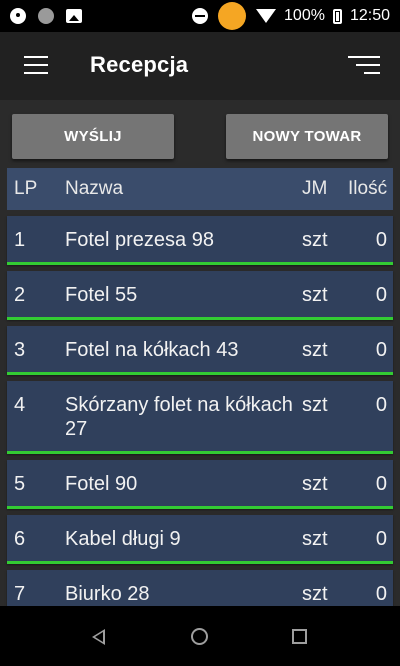 This screenshot has height=666, width=400. Describe the element at coordinates (304, 15) in the screenshot. I see `battery-percent: 100%` at that location.